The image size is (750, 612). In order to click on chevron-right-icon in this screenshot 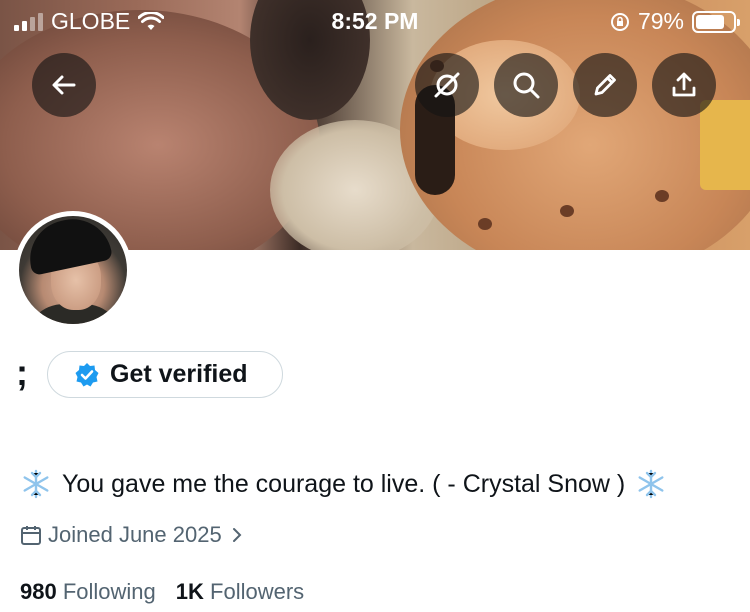, I will do `click(237, 535)`.